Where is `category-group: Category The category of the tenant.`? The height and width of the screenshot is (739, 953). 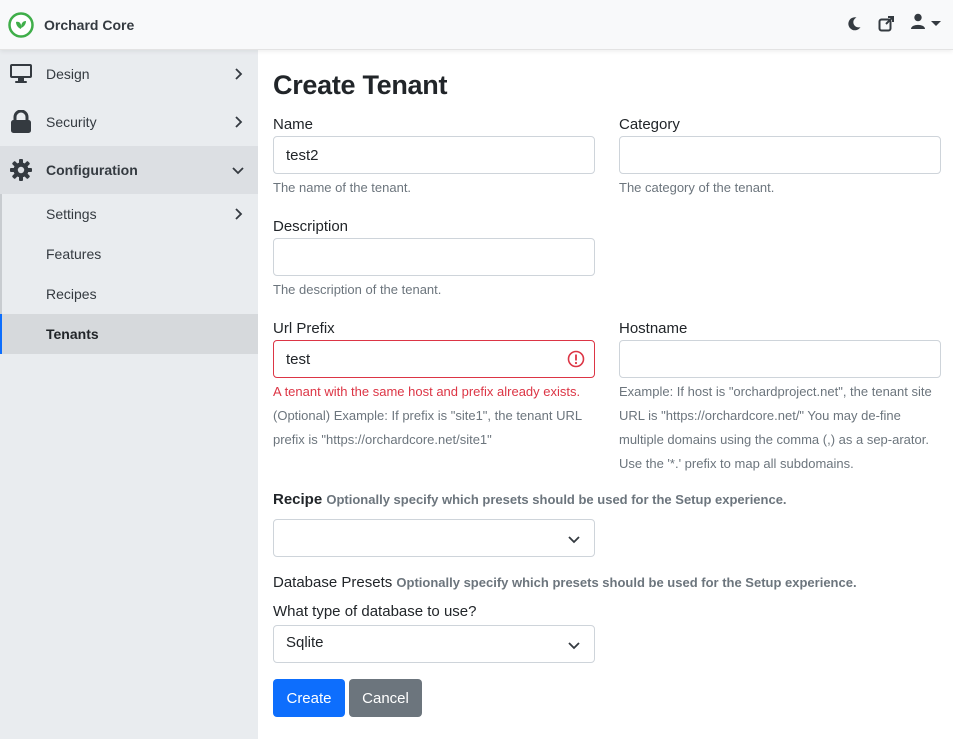 category-group: Category The category of the tenant. is located at coordinates (780, 157).